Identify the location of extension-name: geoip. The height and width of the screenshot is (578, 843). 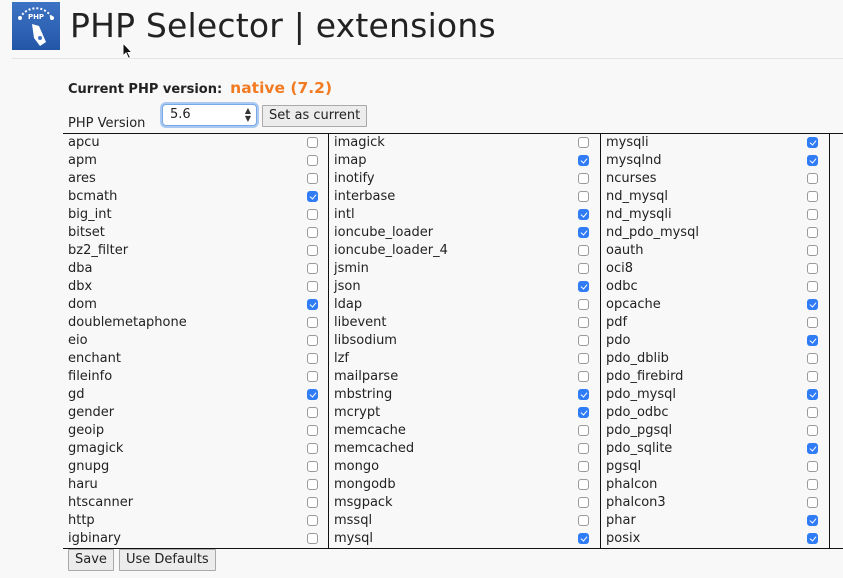
(86, 430).